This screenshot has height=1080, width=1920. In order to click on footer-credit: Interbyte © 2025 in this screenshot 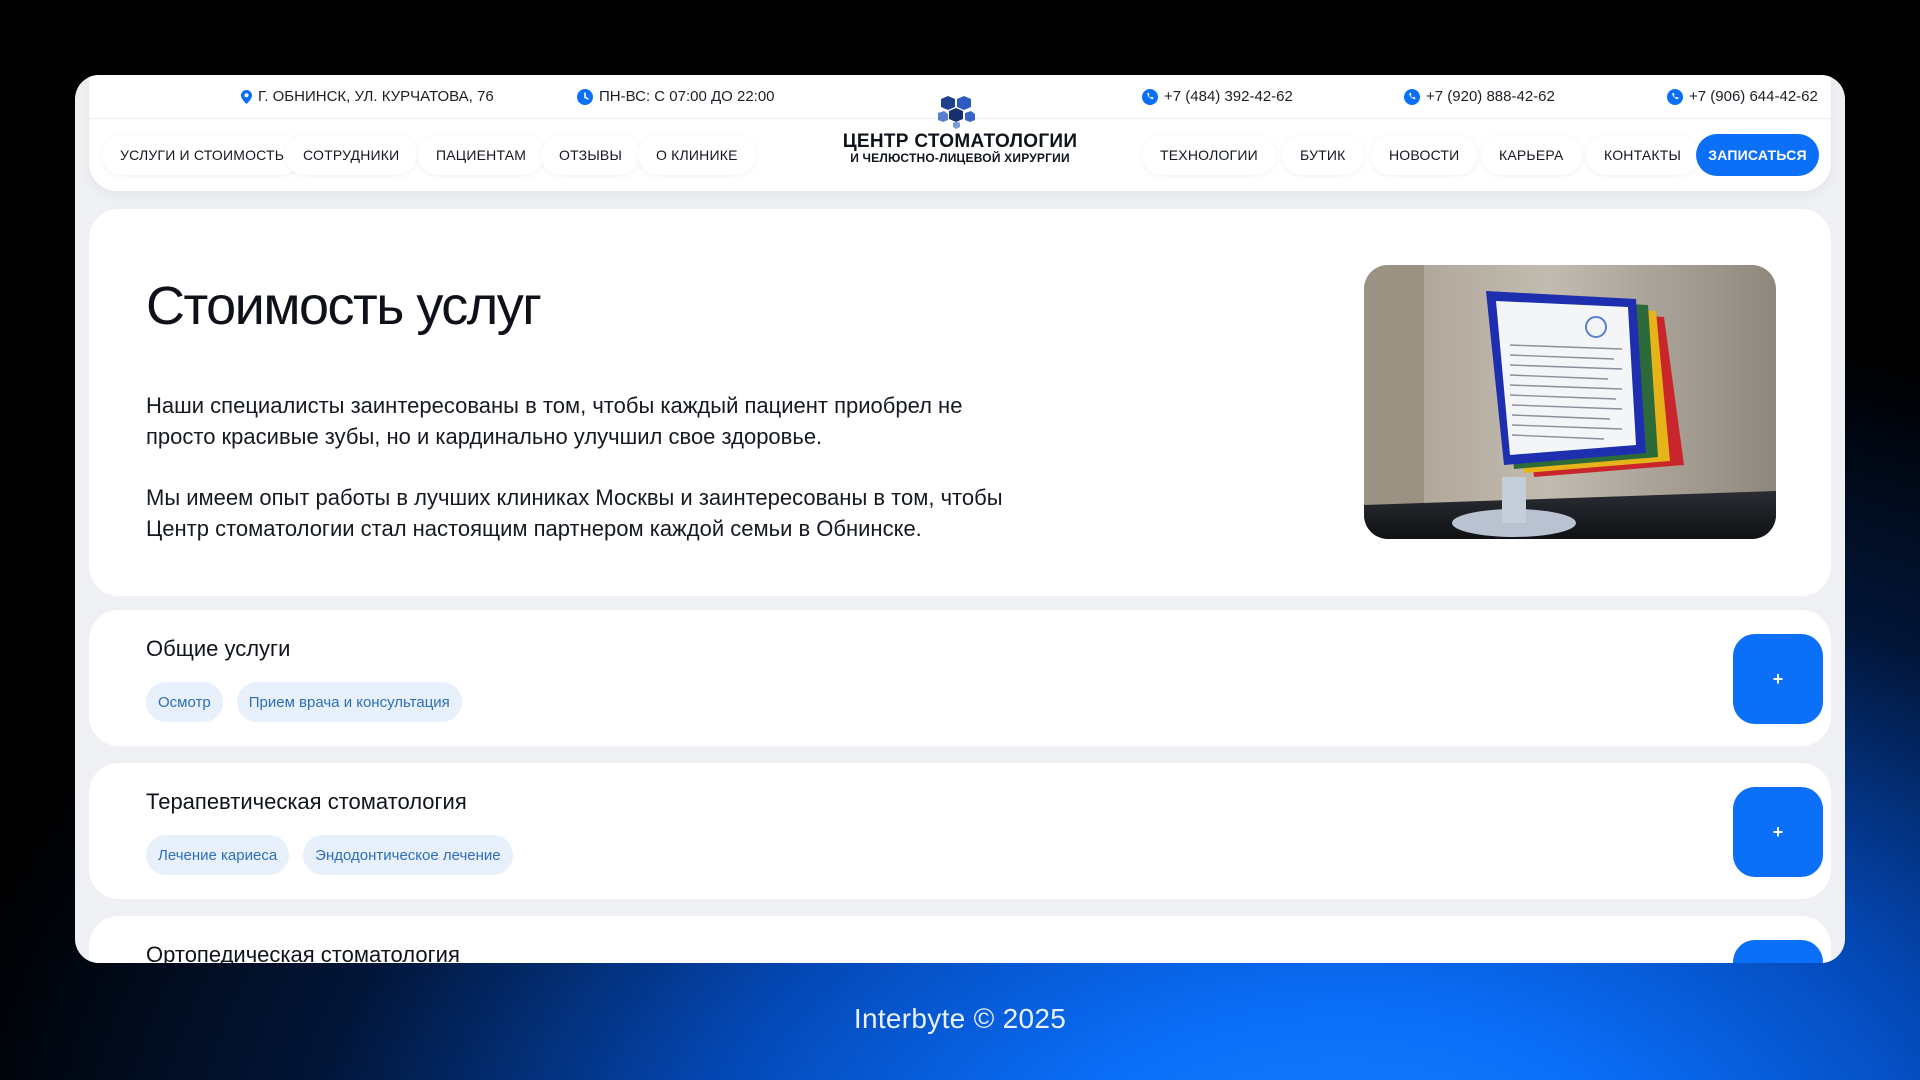, I will do `click(960, 1018)`.